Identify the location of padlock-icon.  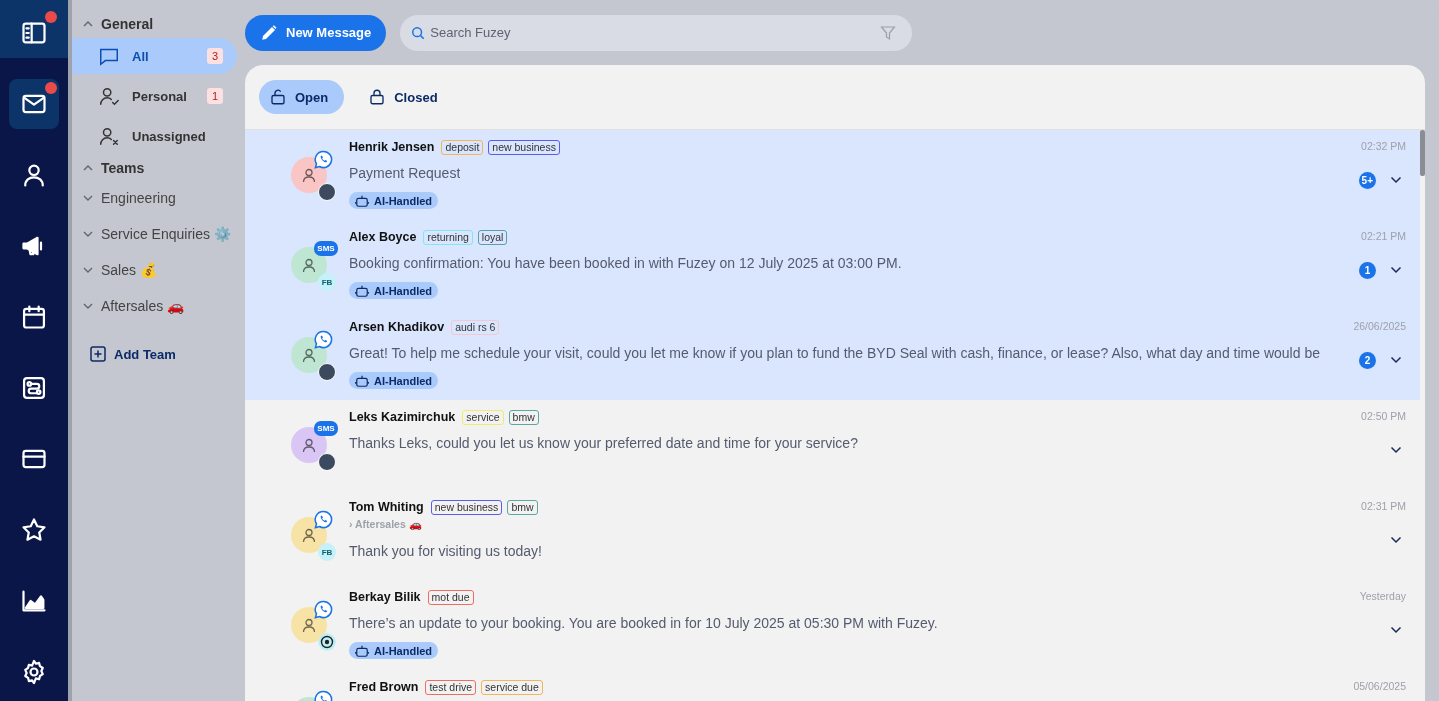
(377, 97).